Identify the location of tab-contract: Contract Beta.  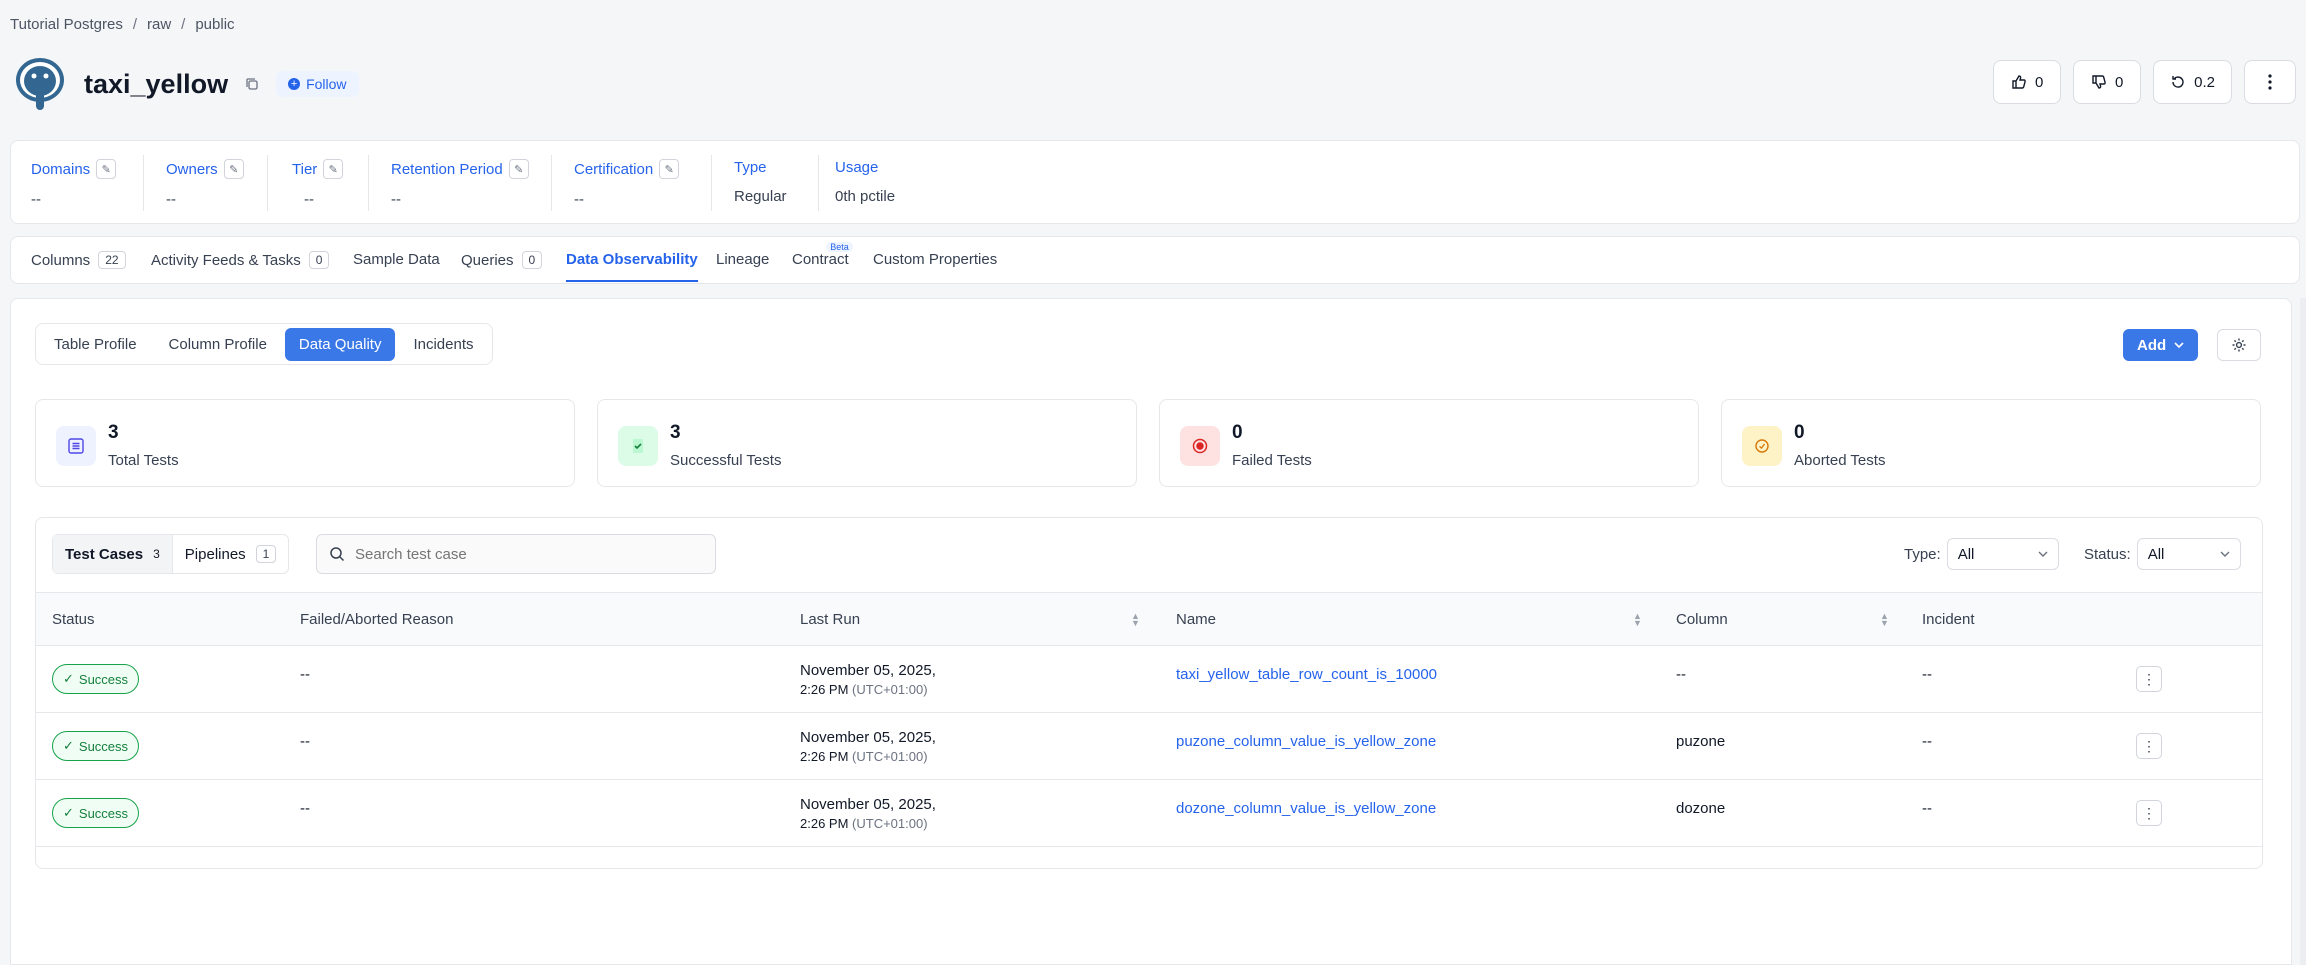
(822, 255).